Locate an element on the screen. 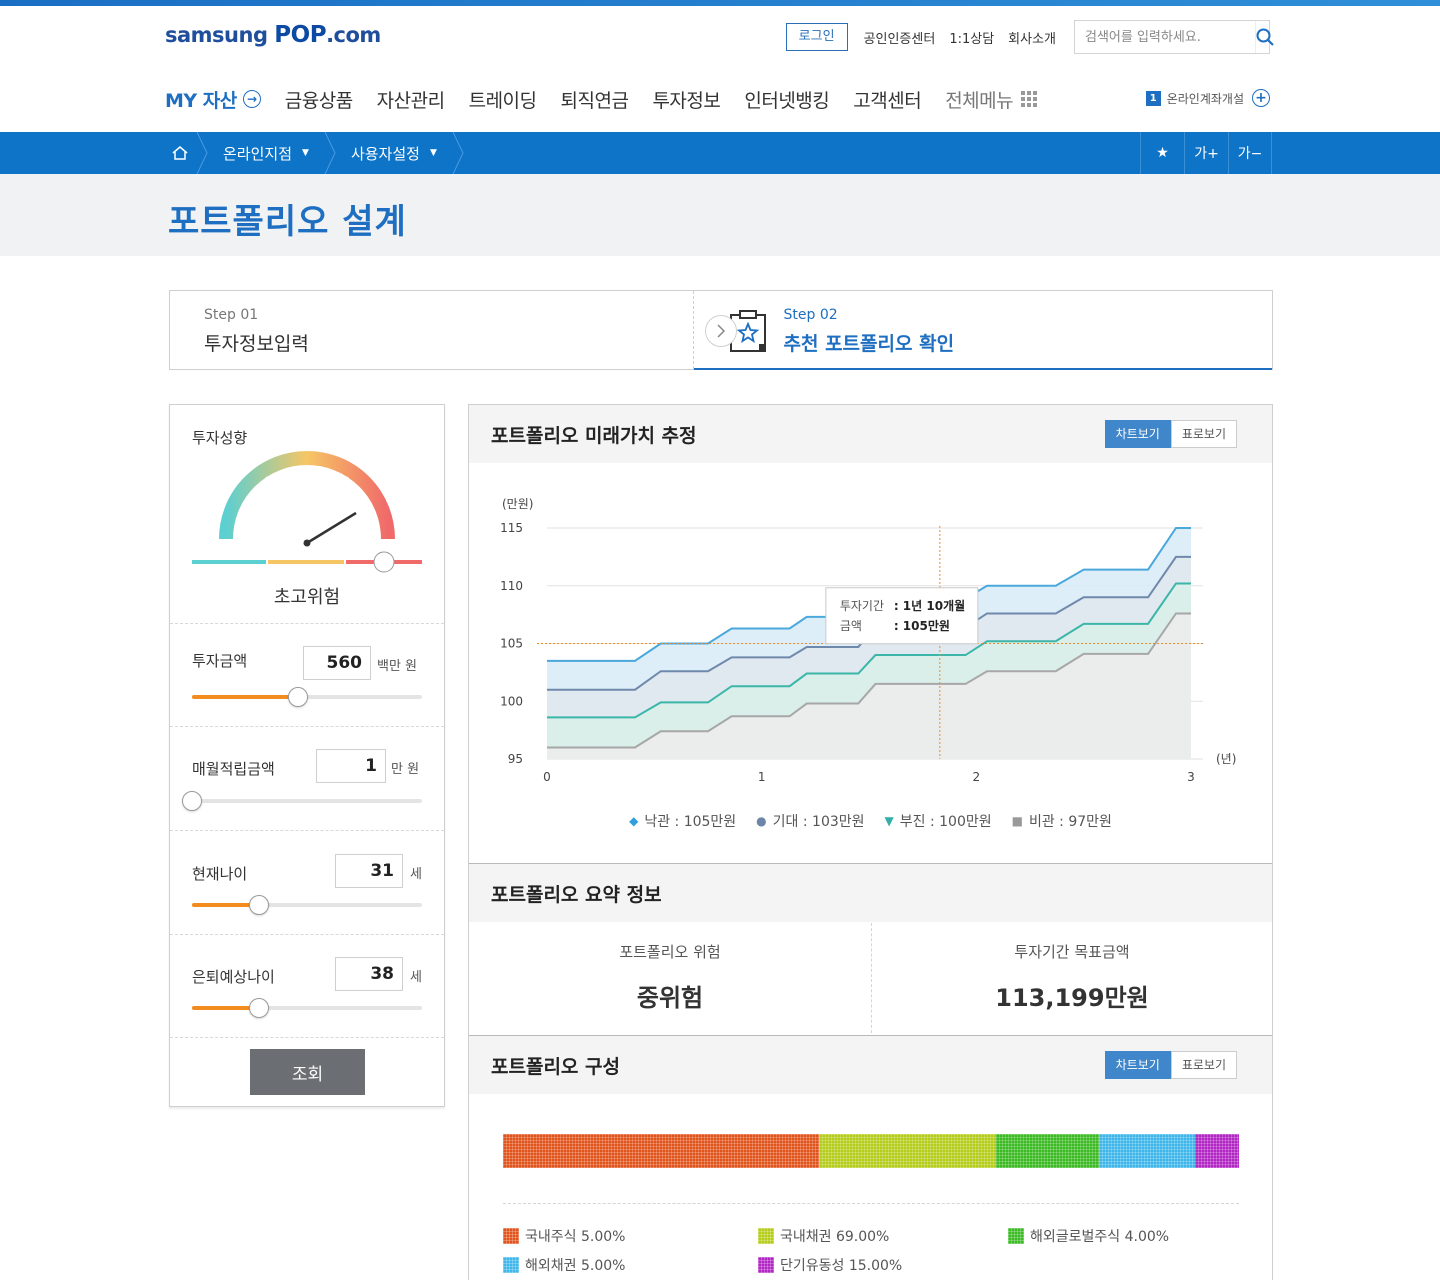 The image size is (1440, 1280). logo-text: samsung is located at coordinates (216, 35).